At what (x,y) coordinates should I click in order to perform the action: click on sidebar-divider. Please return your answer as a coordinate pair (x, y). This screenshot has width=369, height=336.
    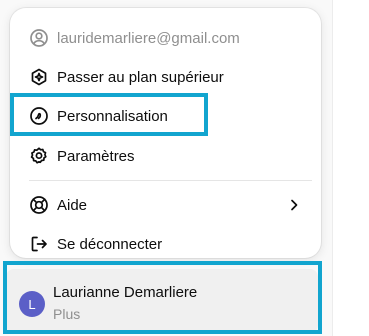
    Looking at the image, I should click on (332, 168).